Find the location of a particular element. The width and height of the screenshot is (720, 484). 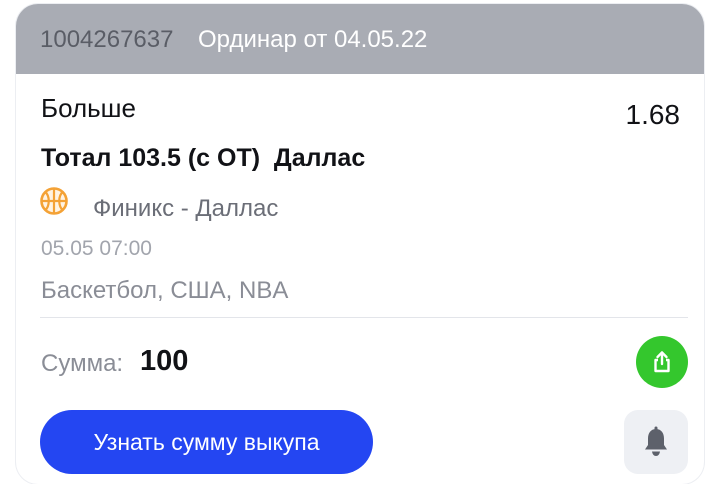

notification-button is located at coordinates (656, 442).